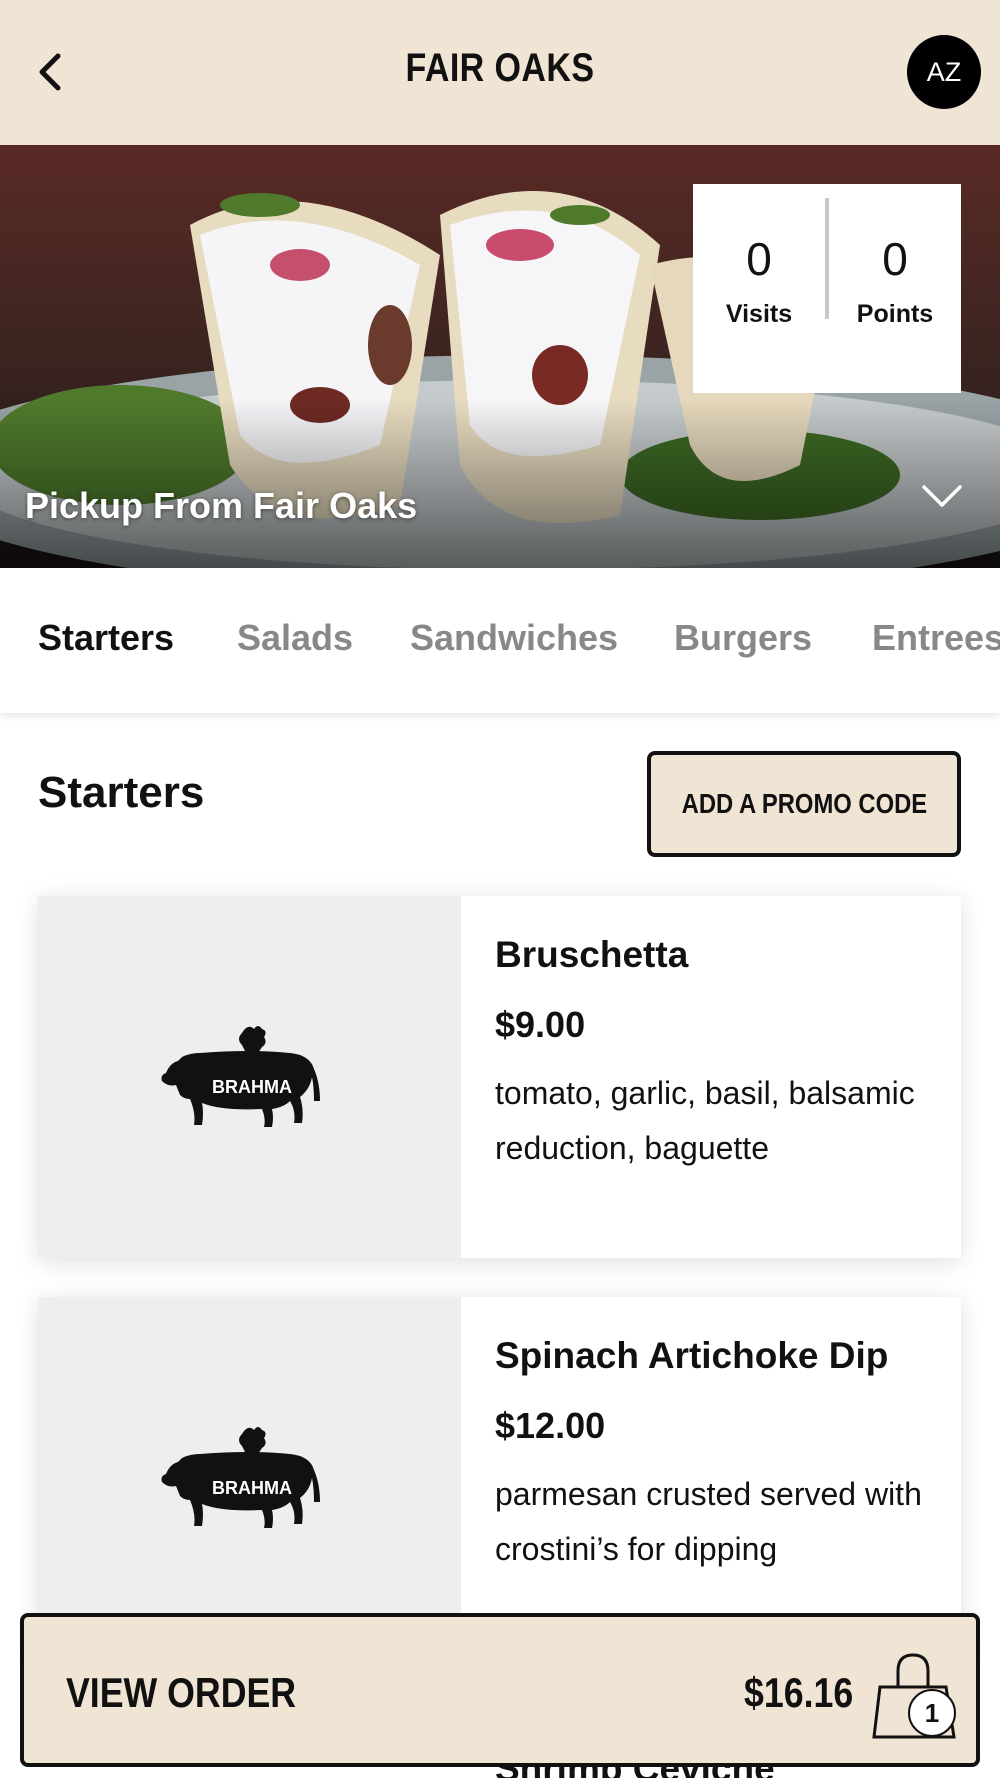 This screenshot has width=1000, height=1778. Describe the element at coordinates (759, 288) in the screenshot. I see `visits-stat: 0 Visits` at that location.